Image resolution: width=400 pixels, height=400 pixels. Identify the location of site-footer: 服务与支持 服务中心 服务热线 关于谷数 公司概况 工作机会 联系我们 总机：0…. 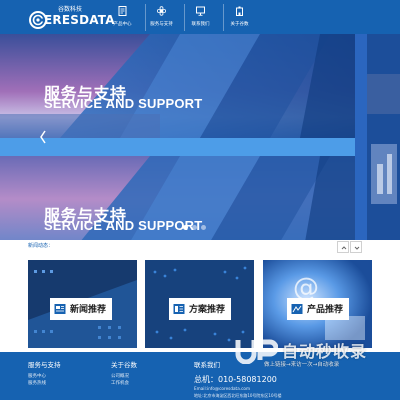
(200, 376).